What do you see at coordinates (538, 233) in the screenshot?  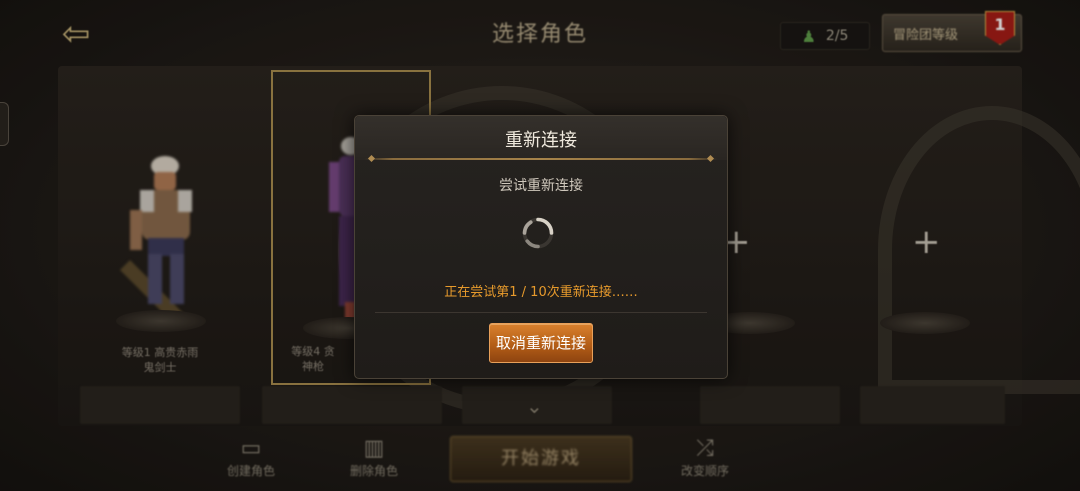 I see `loading-spinner-icon` at bounding box center [538, 233].